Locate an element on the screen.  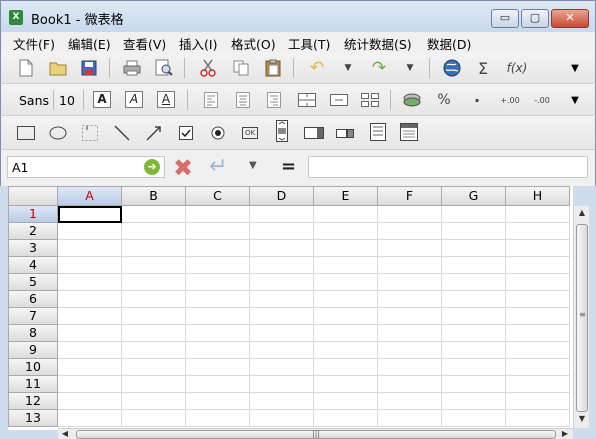
menu-data: 数据(D) is located at coordinates (449, 43).